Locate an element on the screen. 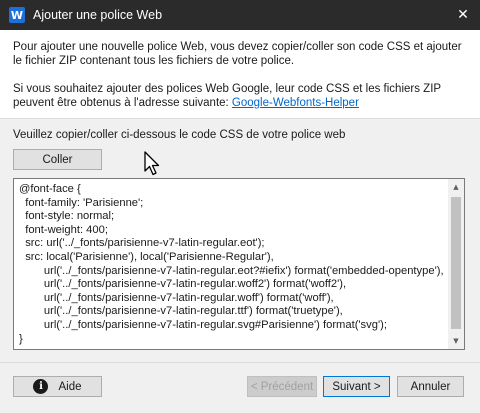 This screenshot has height=413, width=480. scroll-up-icon: ▲ is located at coordinates (456, 187).